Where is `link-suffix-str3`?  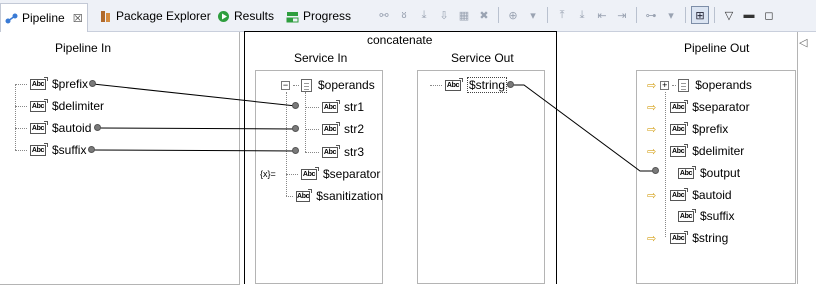
link-suffix-str3 is located at coordinates (194, 150).